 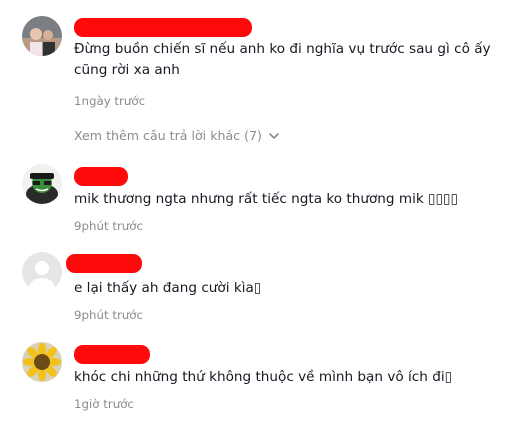 What do you see at coordinates (110, 101) in the screenshot?
I see `comment-timestamp: 1ngày trước` at bounding box center [110, 101].